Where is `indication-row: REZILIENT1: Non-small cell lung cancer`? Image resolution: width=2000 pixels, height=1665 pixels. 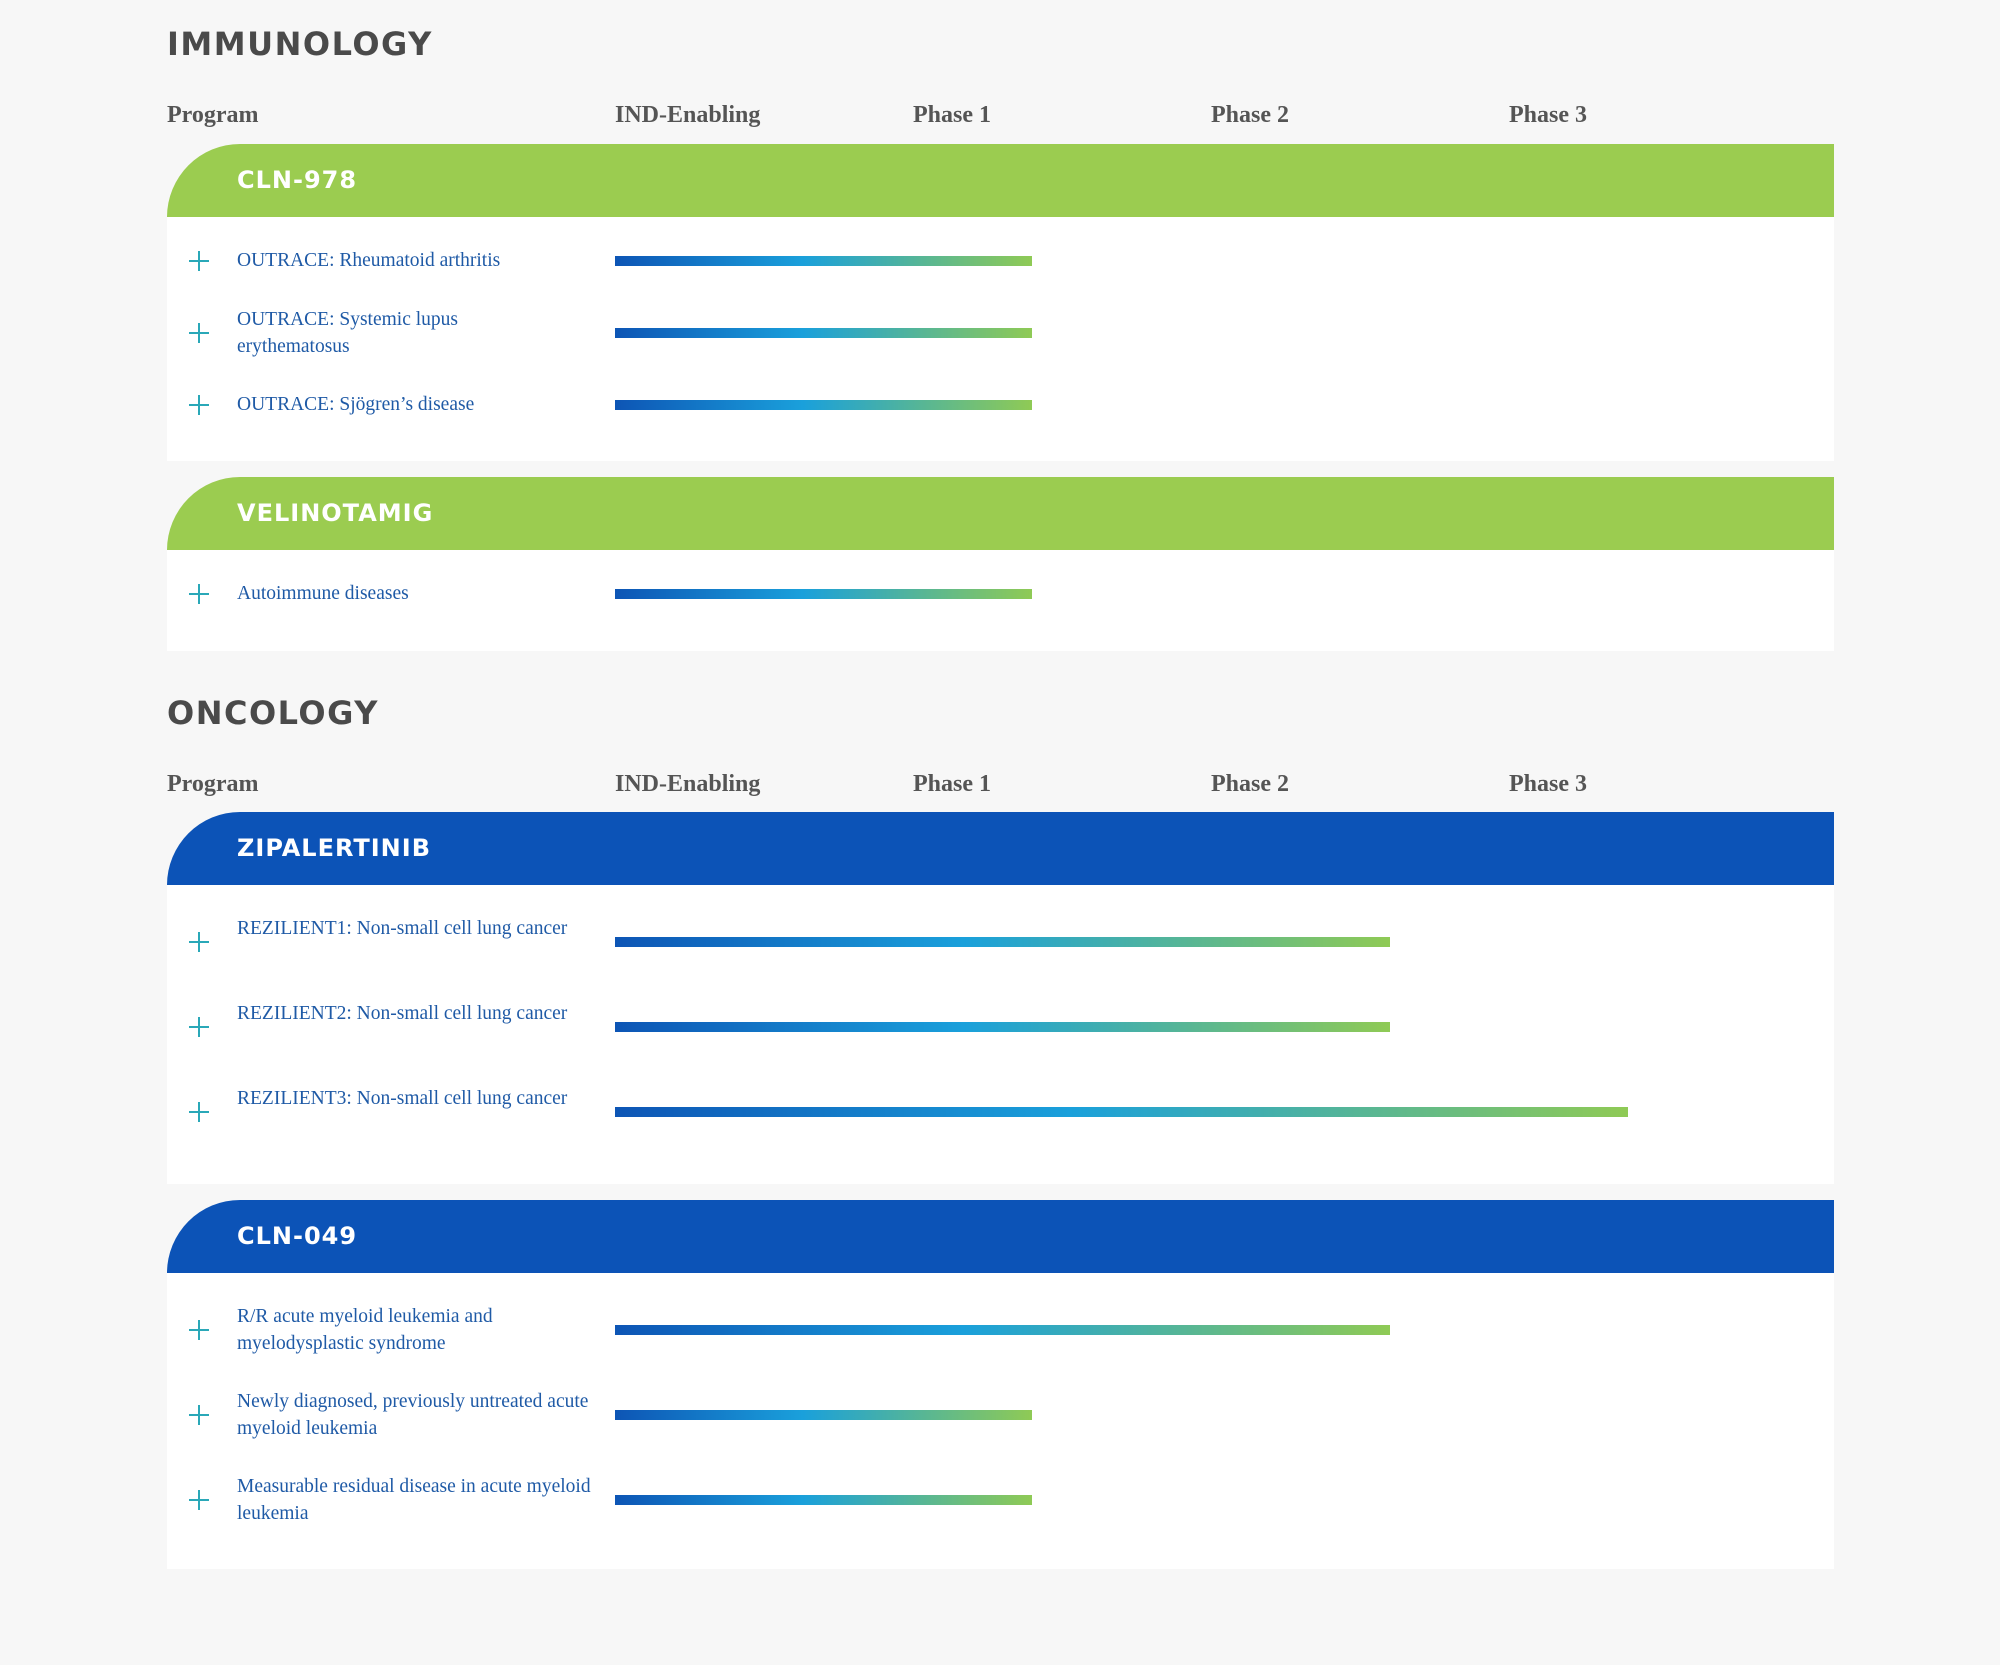 indication-row: REZILIENT1: Non-small cell lung cancer is located at coordinates (1000, 941).